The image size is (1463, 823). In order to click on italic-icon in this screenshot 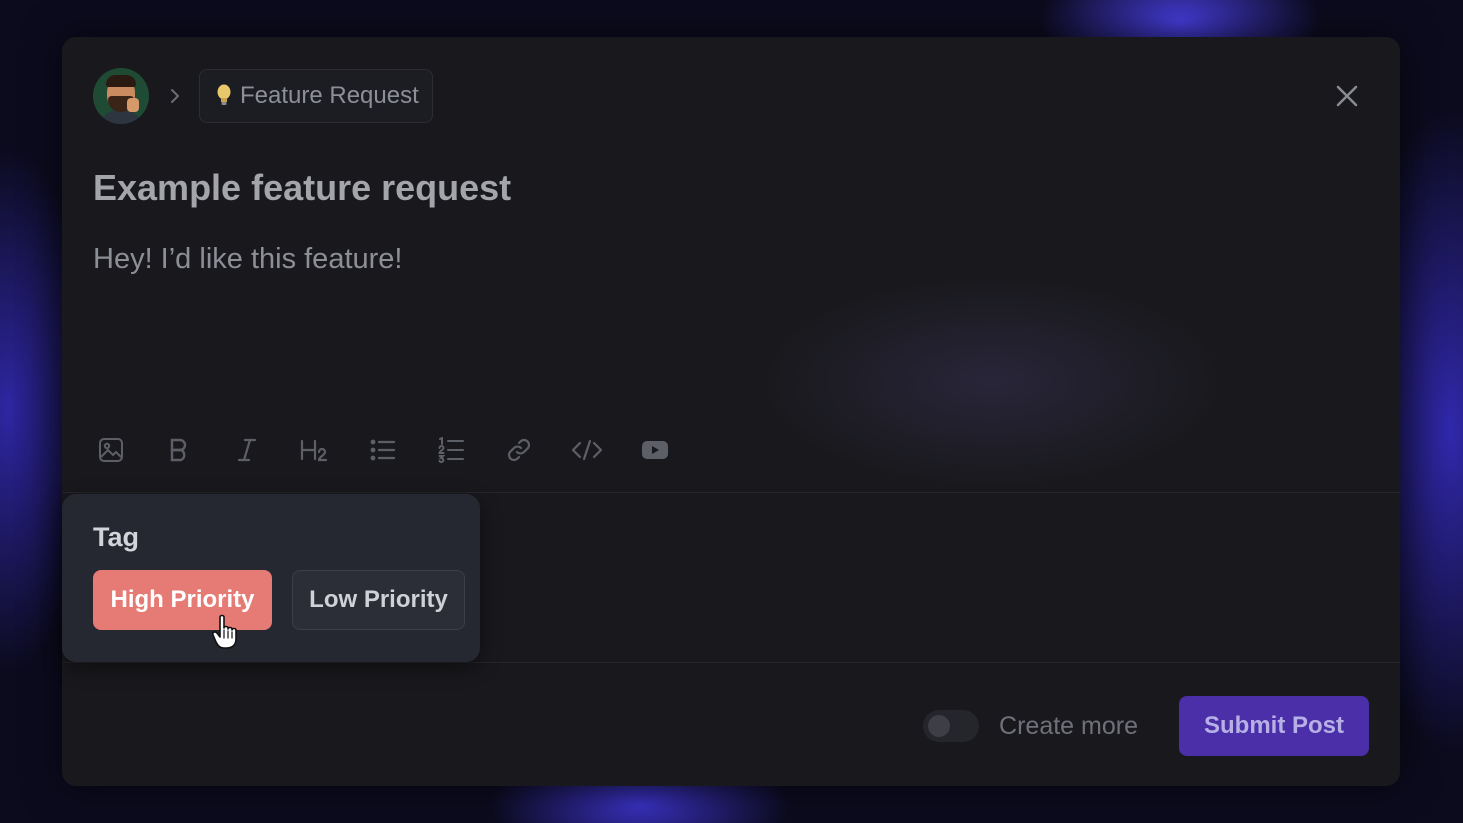, I will do `click(247, 450)`.